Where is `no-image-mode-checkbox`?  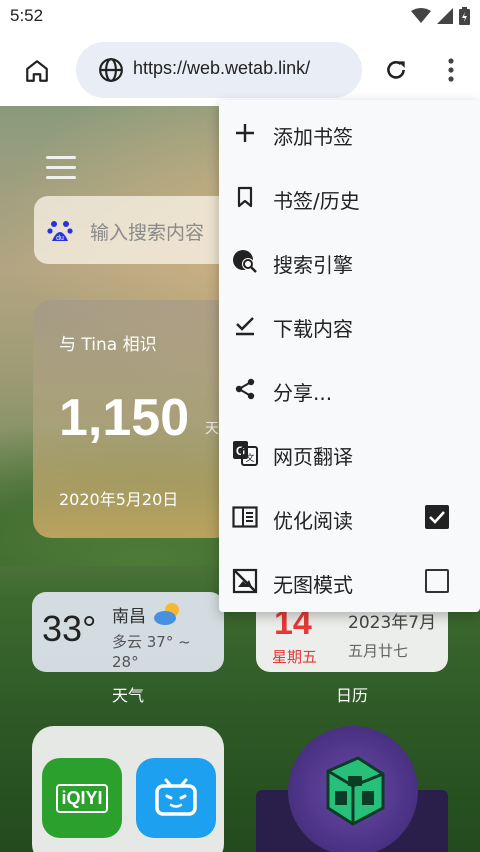 no-image-mode-checkbox is located at coordinates (437, 581).